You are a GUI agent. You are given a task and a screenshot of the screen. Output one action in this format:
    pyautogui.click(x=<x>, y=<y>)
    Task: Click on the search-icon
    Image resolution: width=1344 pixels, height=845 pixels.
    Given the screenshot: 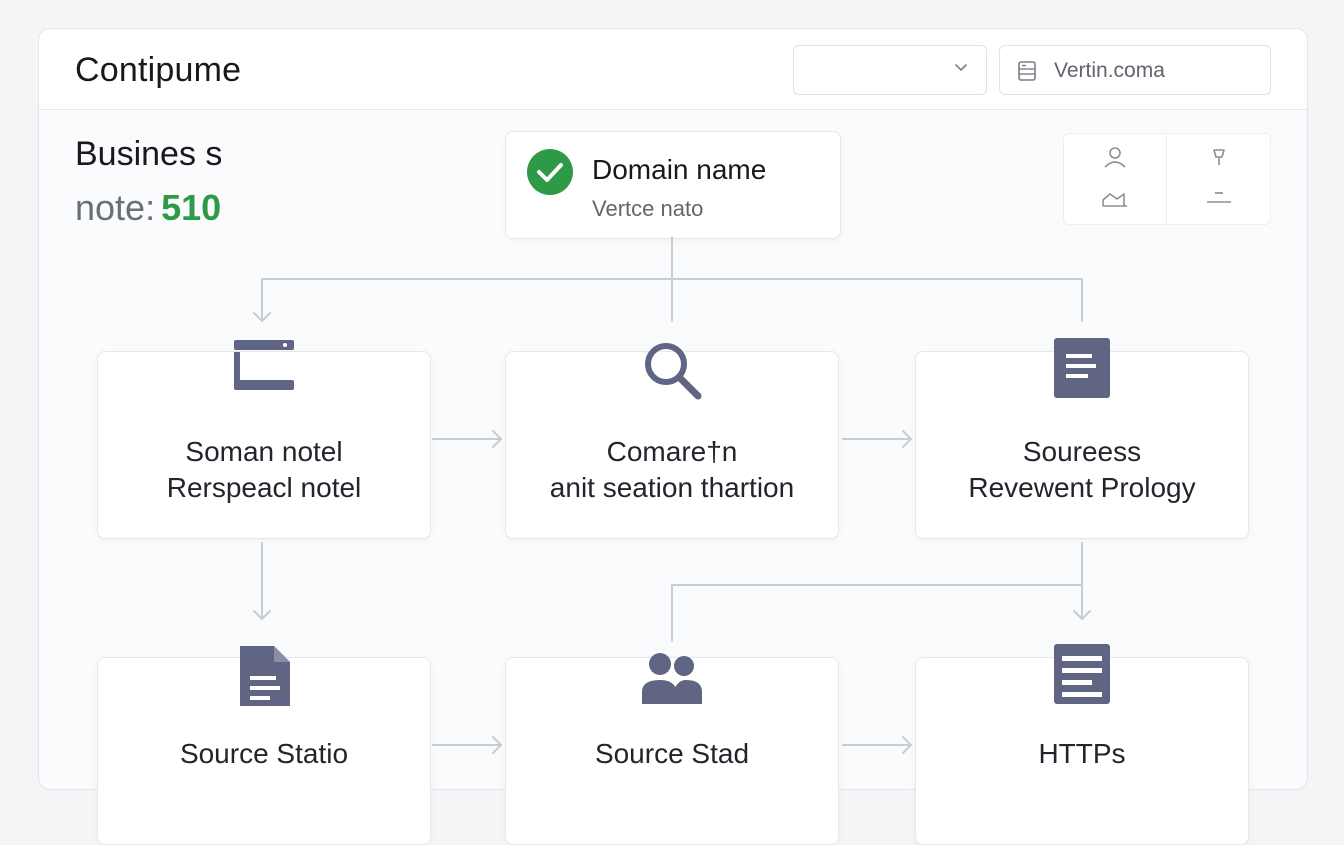 What is the action you would take?
    pyautogui.click(x=673, y=371)
    